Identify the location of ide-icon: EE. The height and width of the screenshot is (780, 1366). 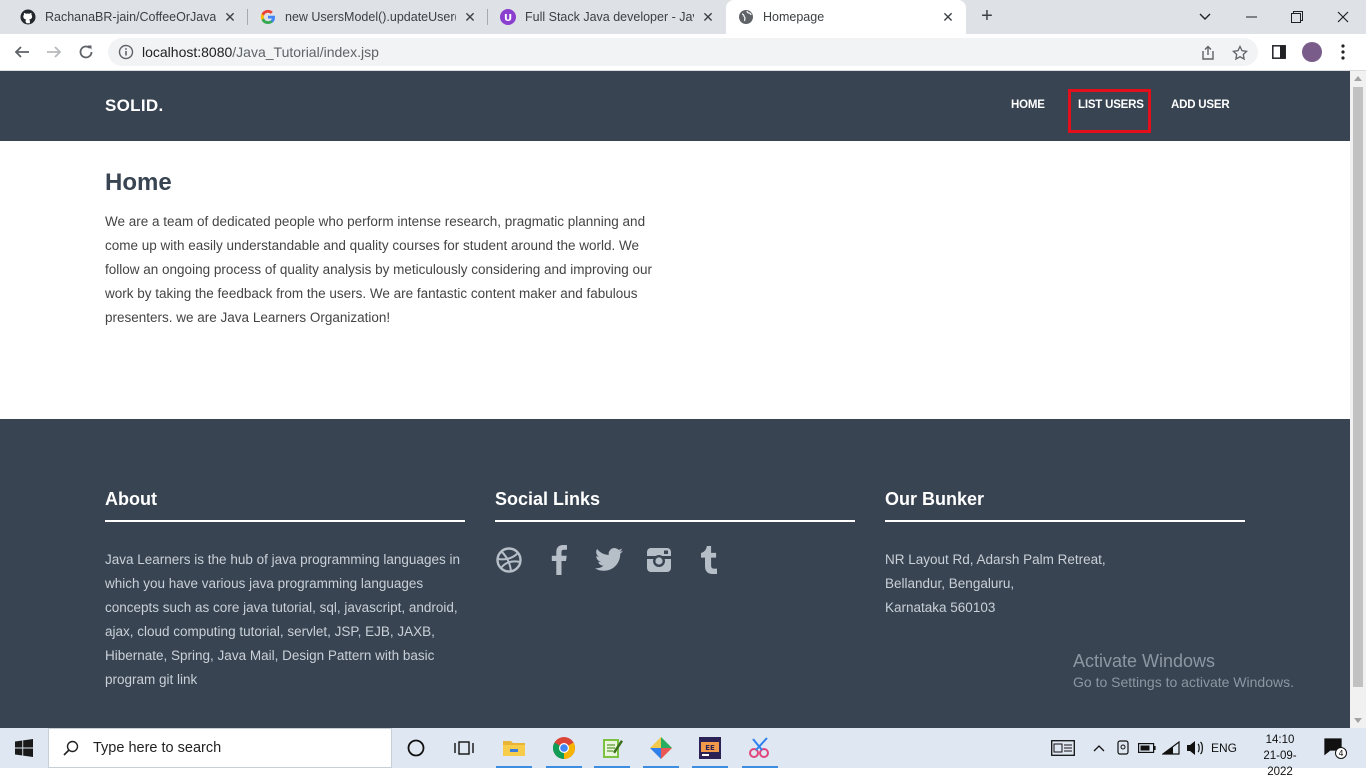
(710, 748).